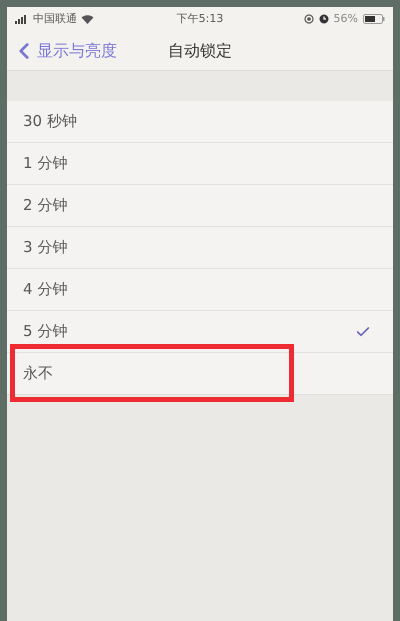 The image size is (400, 621). I want to click on option-label: 2 分钟, so click(45, 205).